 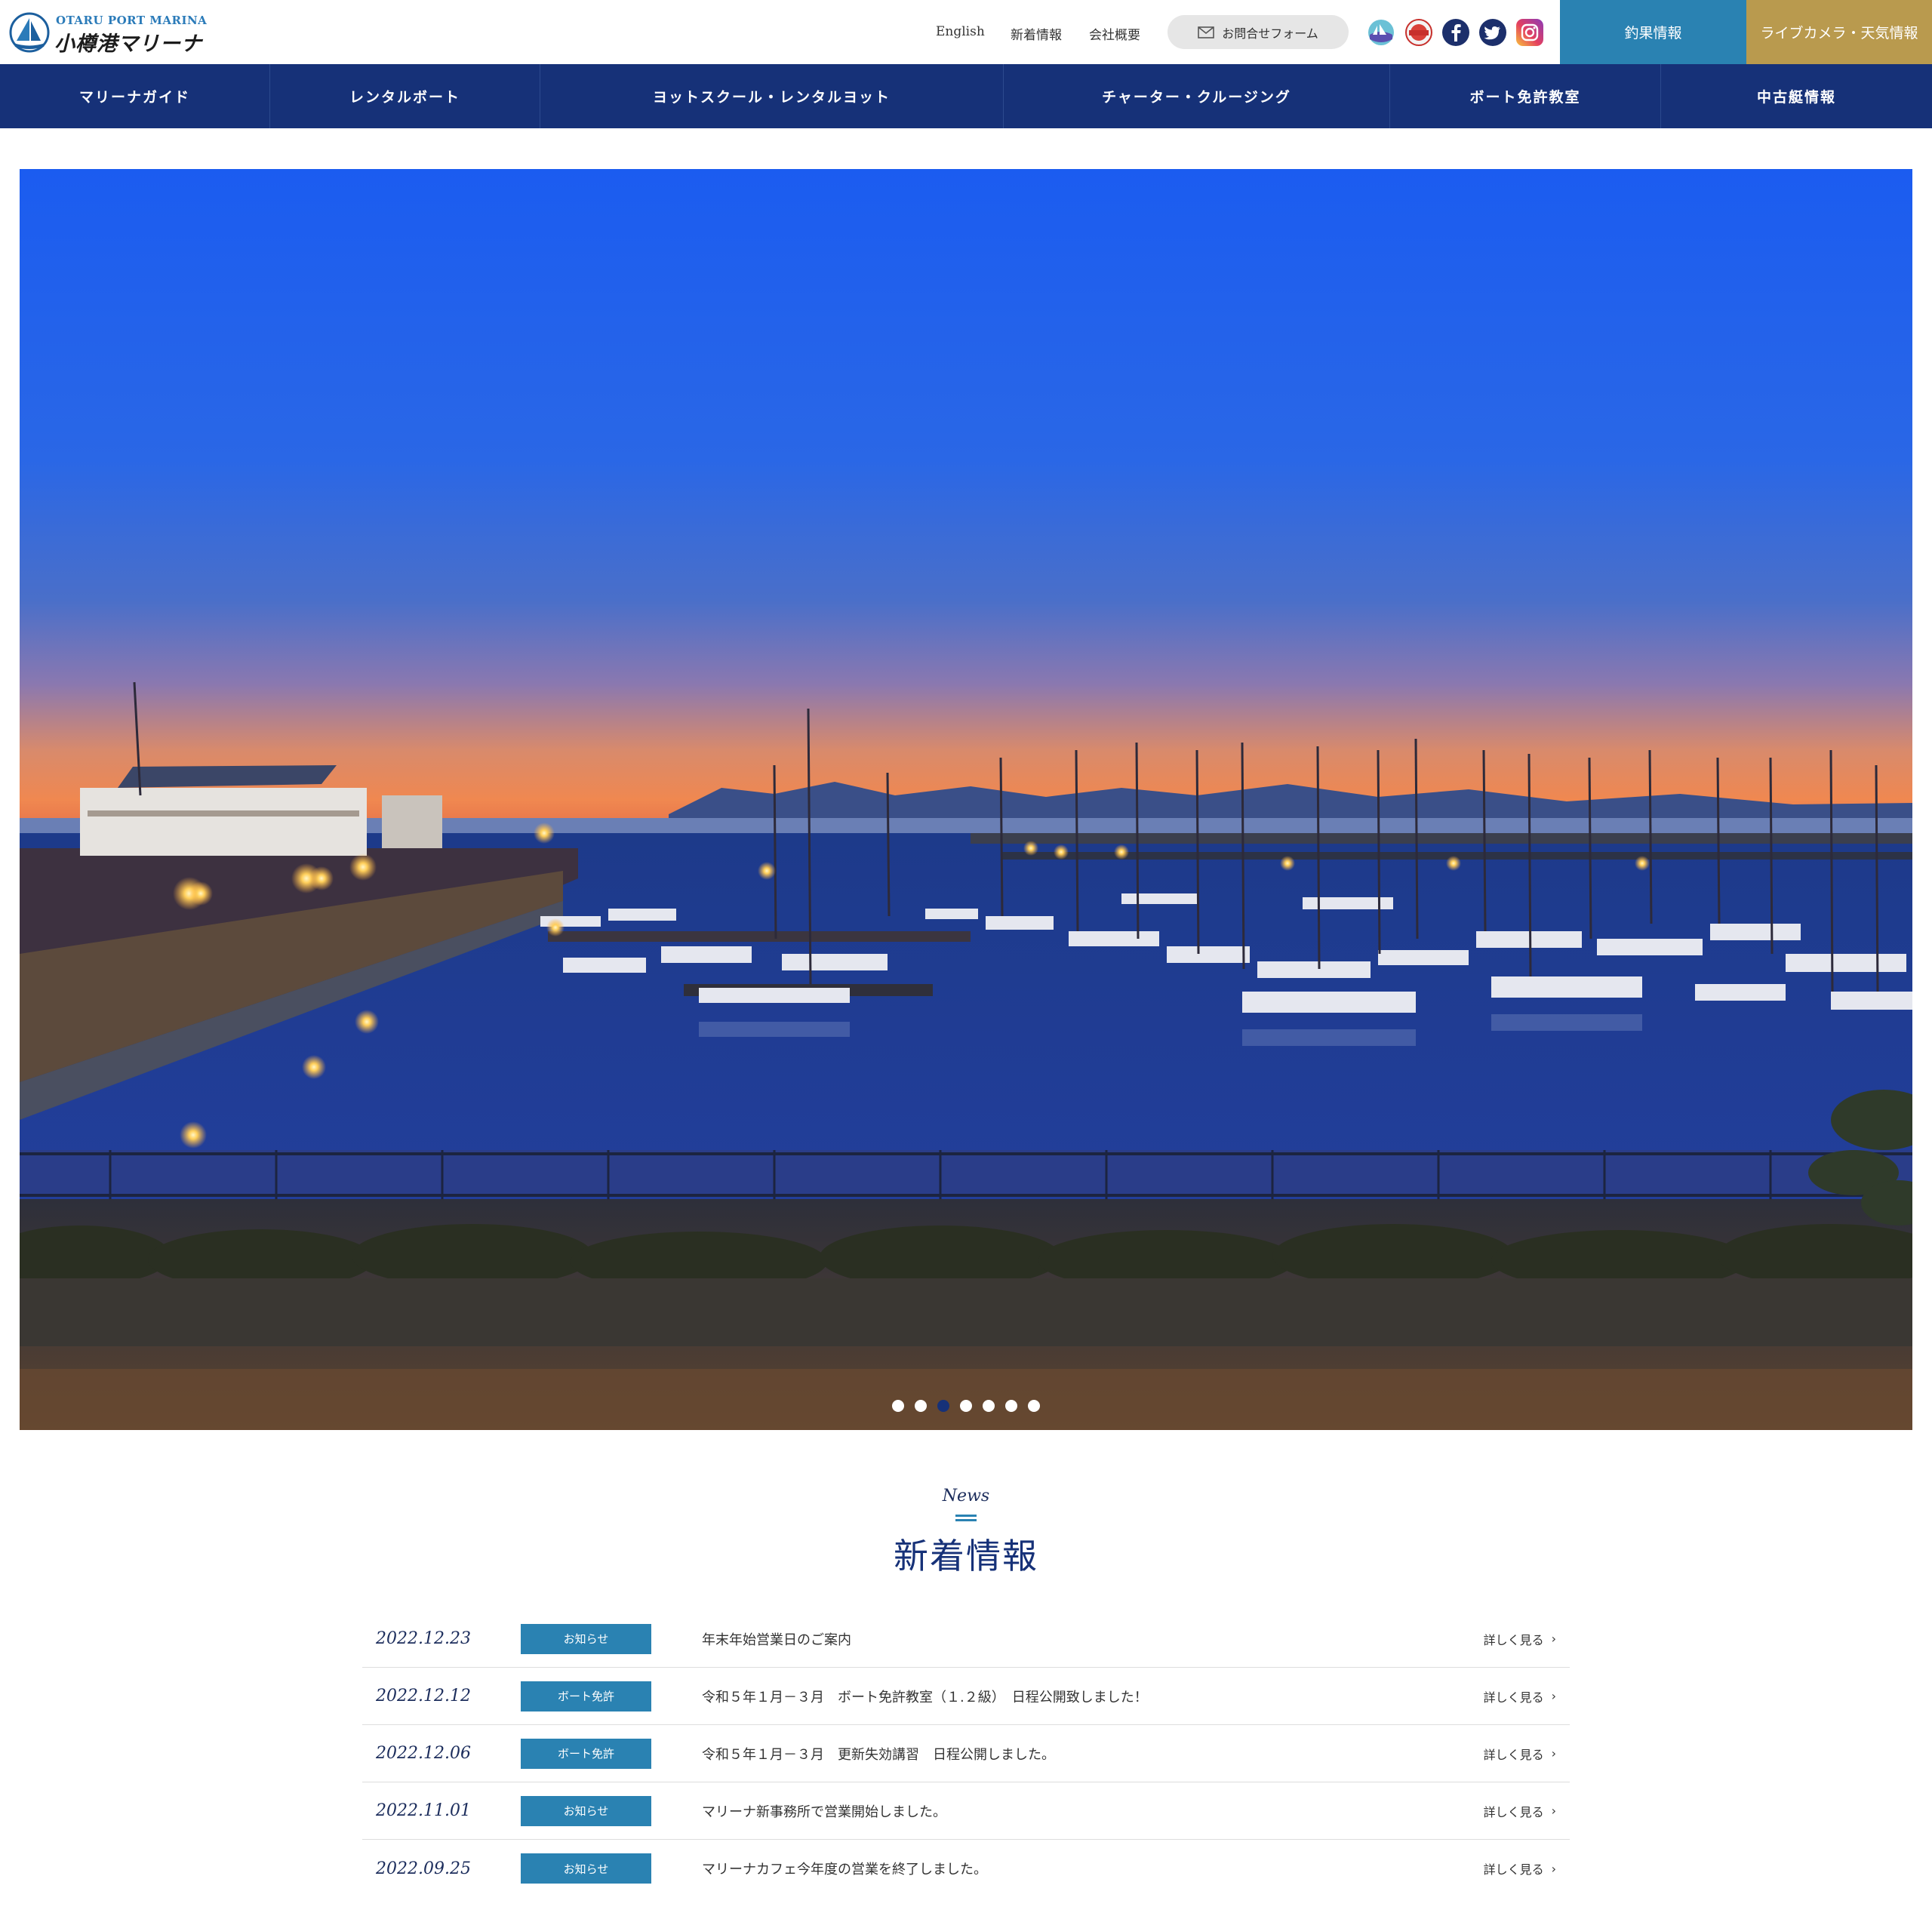 What do you see at coordinates (1839, 32) in the screenshot?
I see `live-camera-weather-button: ライブカメラ・天気情報` at bounding box center [1839, 32].